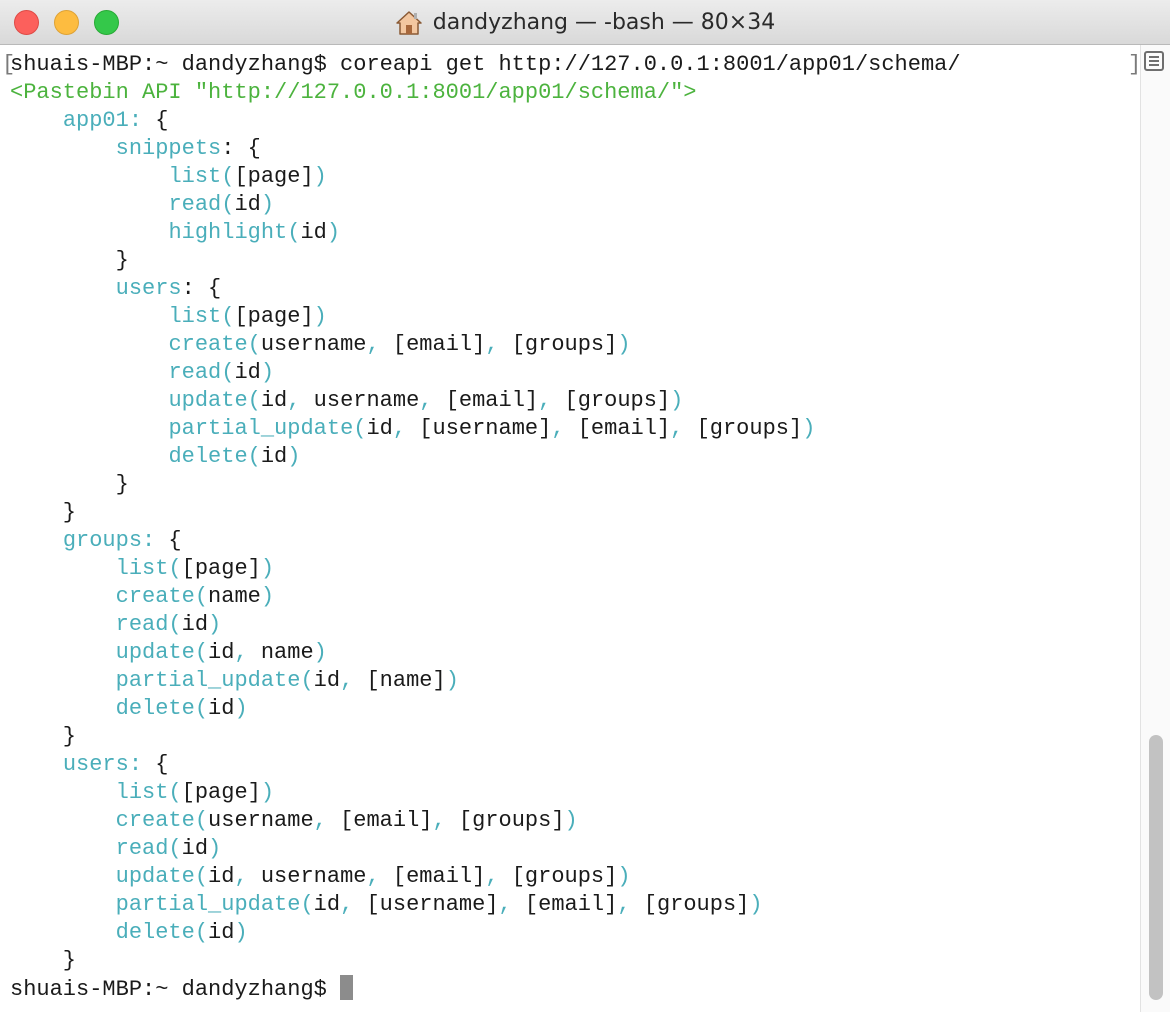 This screenshot has height=1012, width=1170. I want to click on section-key: snippets, so click(168, 148).